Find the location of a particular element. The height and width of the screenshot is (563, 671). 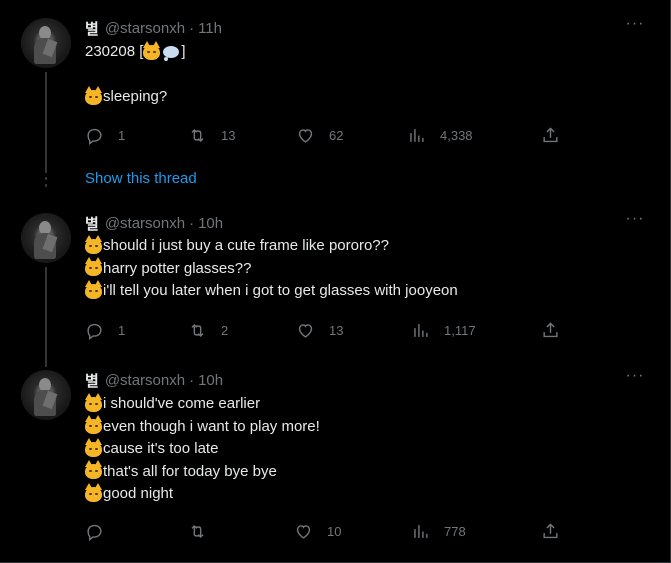

views-button: 1,117 is located at coordinates (443, 330).